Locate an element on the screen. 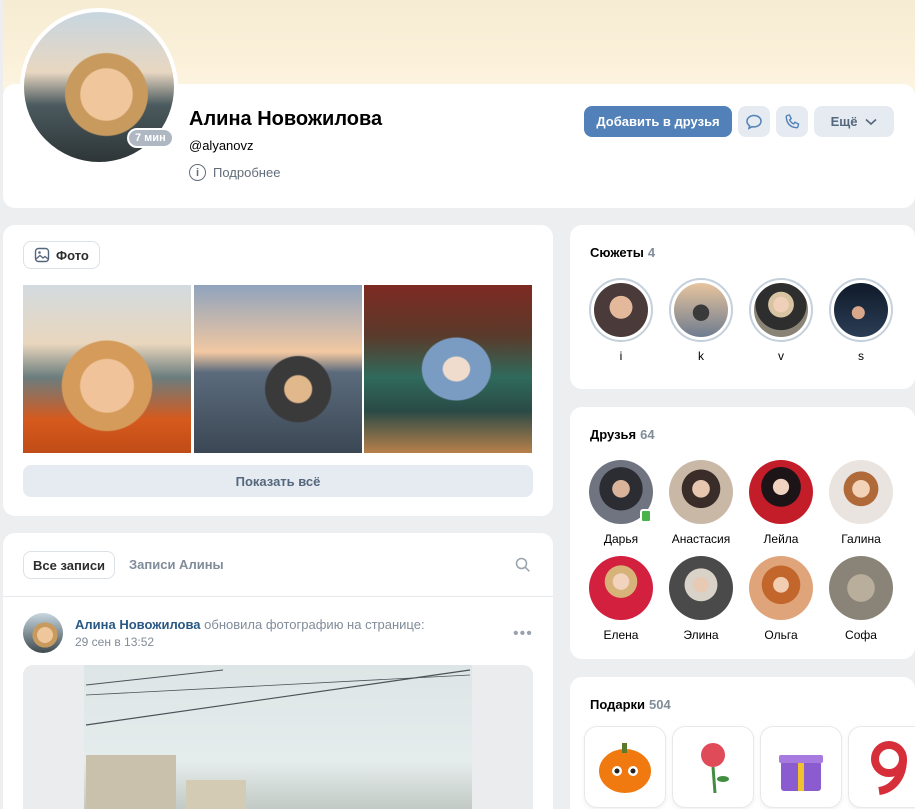 The height and width of the screenshot is (809, 915). stories-title: Сюжеты is located at coordinates (617, 252).